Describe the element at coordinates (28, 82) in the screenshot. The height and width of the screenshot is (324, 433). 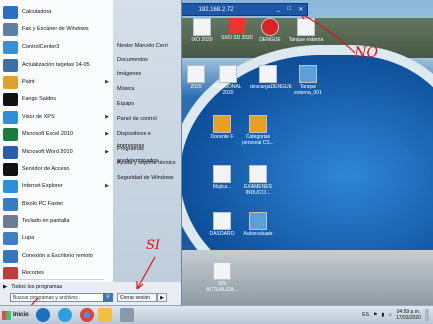
I see `start-menu-item-label: Paint` at that location.